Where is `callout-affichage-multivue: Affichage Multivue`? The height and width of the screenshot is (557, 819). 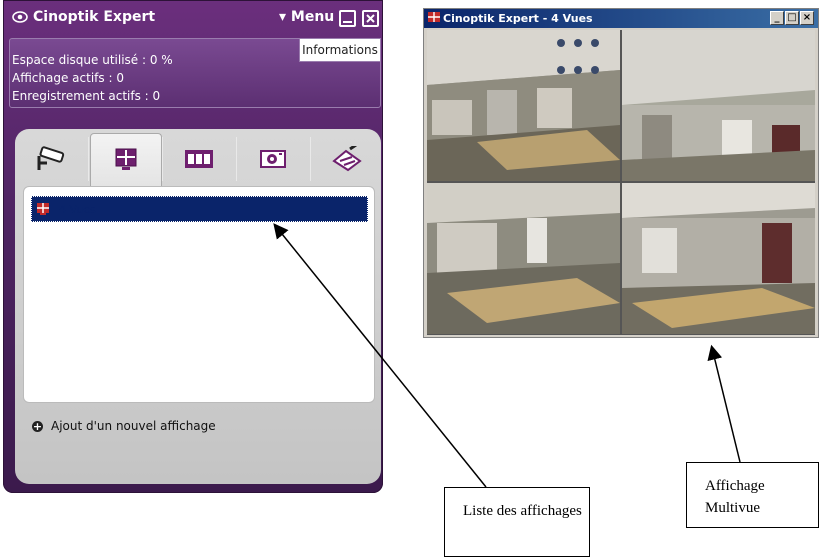 callout-affichage-multivue: Affichage Multivue is located at coordinates (752, 495).